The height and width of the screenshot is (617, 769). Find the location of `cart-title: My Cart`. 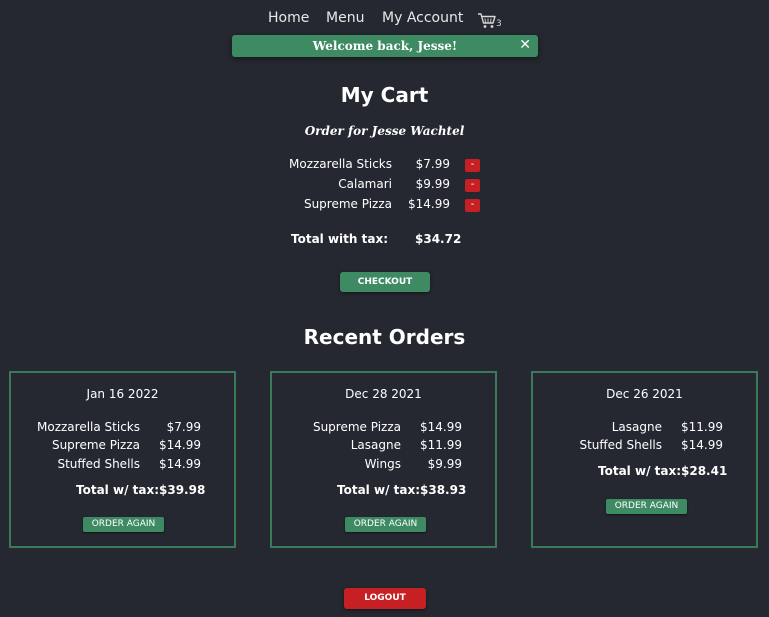

cart-title: My Cart is located at coordinates (384, 95).